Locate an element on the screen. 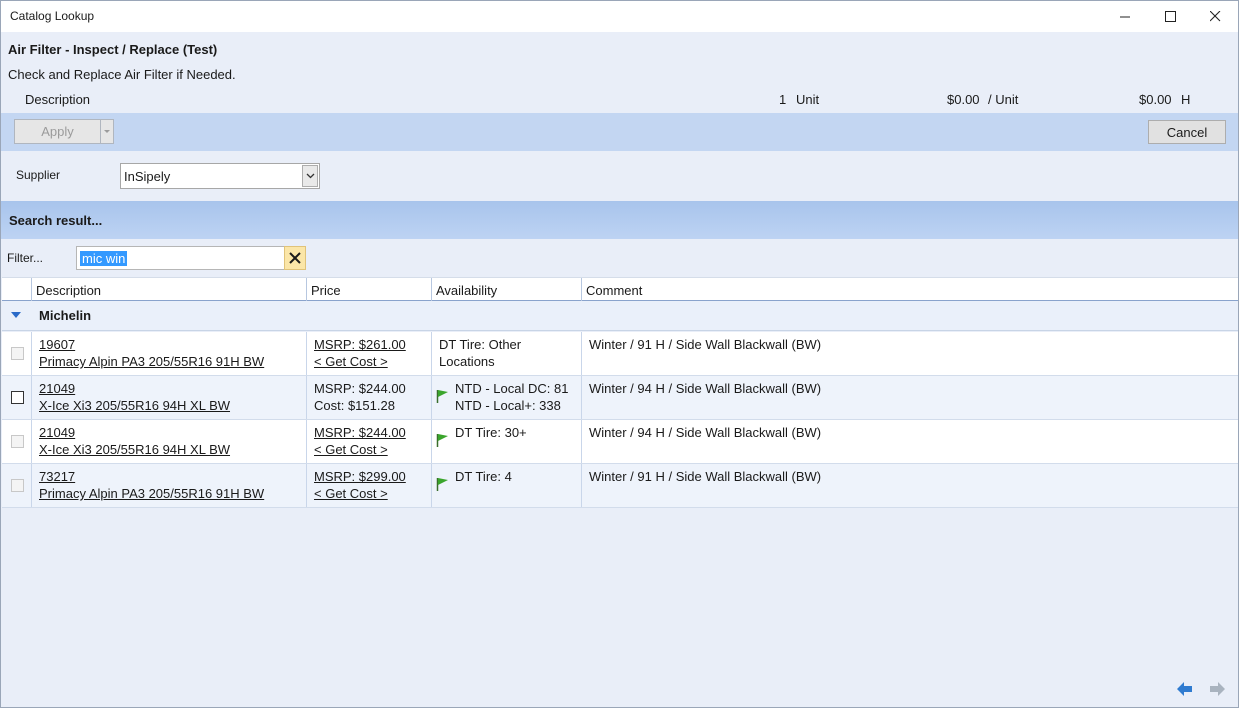 This screenshot has width=1239, height=708. msrp-link: MSRP: $244.00 is located at coordinates (360, 432).